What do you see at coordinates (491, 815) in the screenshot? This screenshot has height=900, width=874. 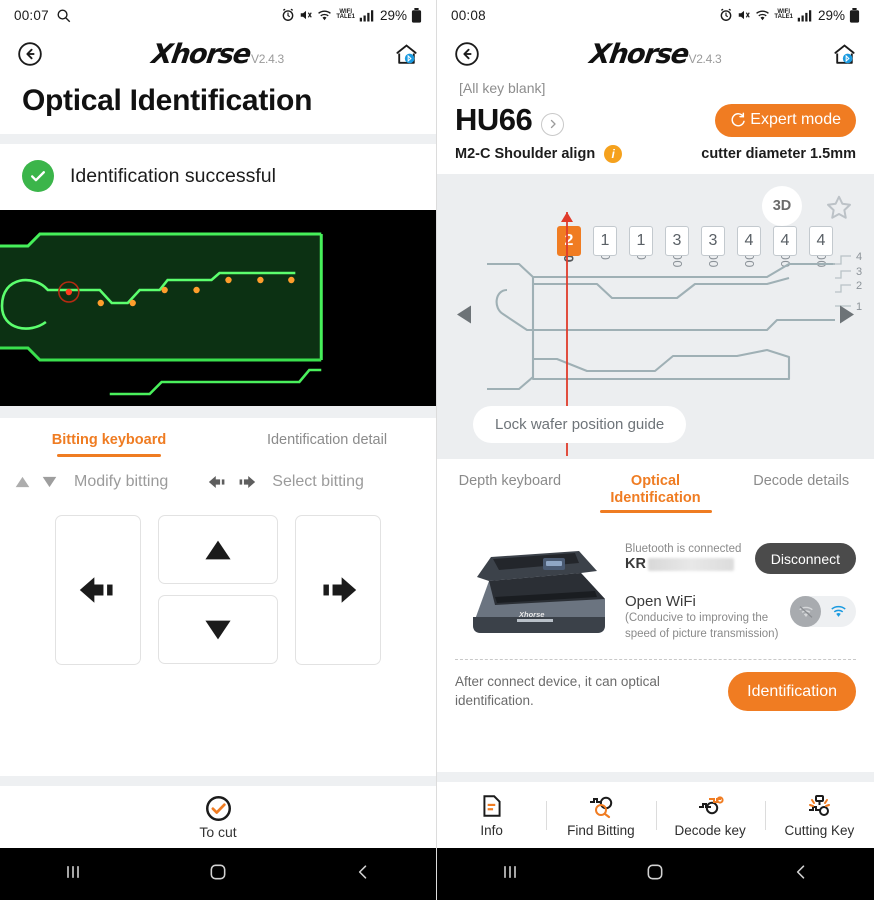 I see `nav-info: Info` at bounding box center [491, 815].